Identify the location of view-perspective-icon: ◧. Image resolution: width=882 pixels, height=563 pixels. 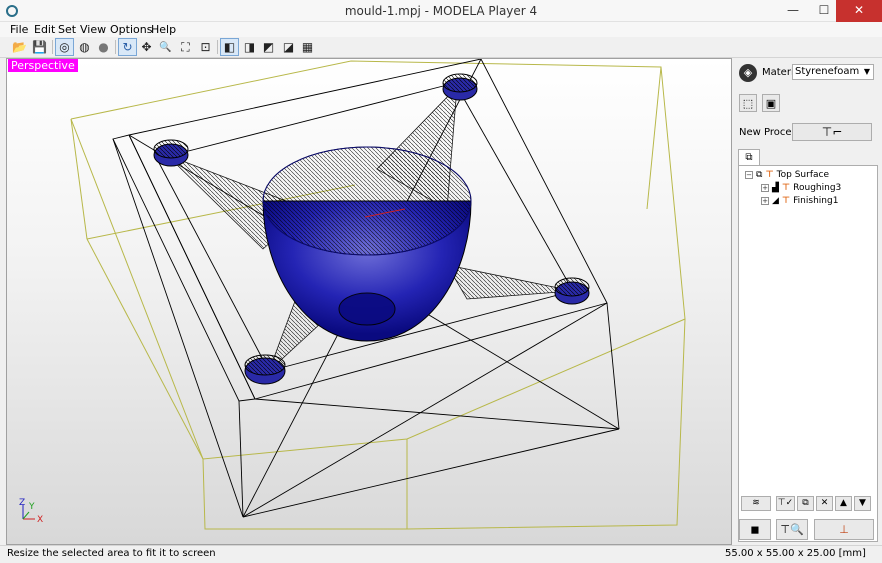
(229, 47).